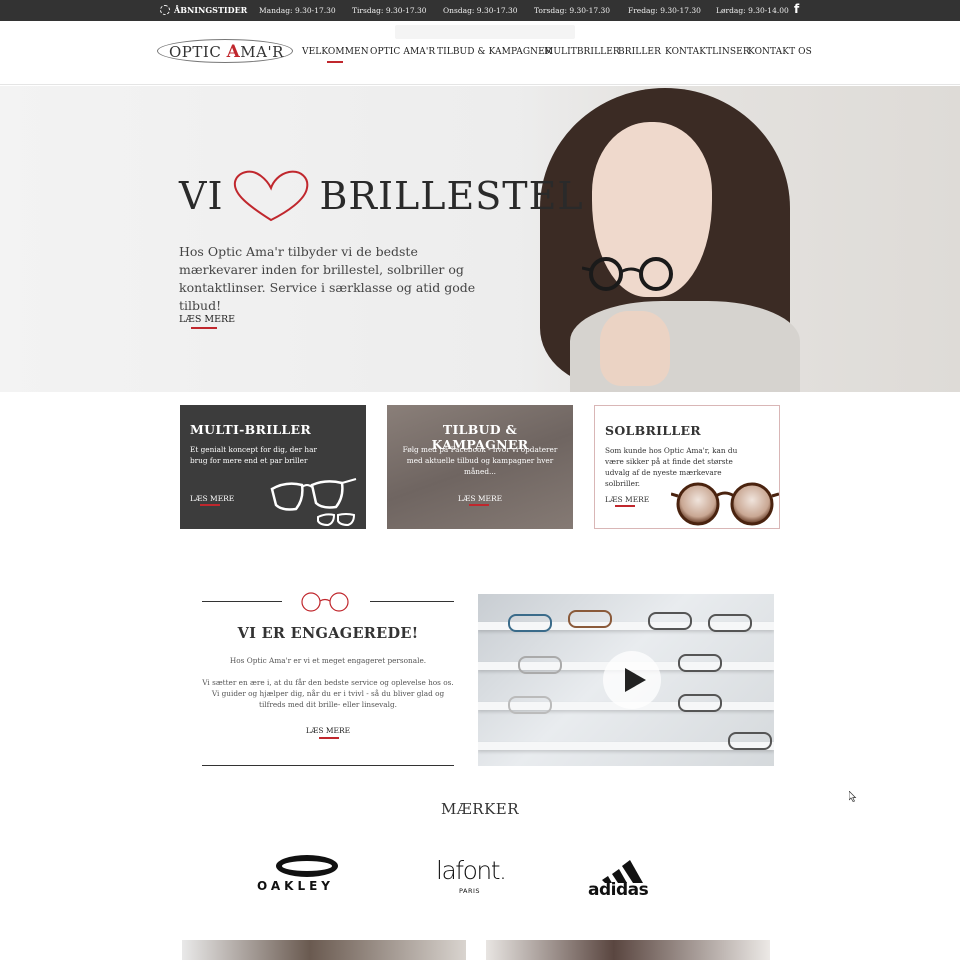 The image size is (960, 960). What do you see at coordinates (165, 10) in the screenshot?
I see `clock-icon` at bounding box center [165, 10].